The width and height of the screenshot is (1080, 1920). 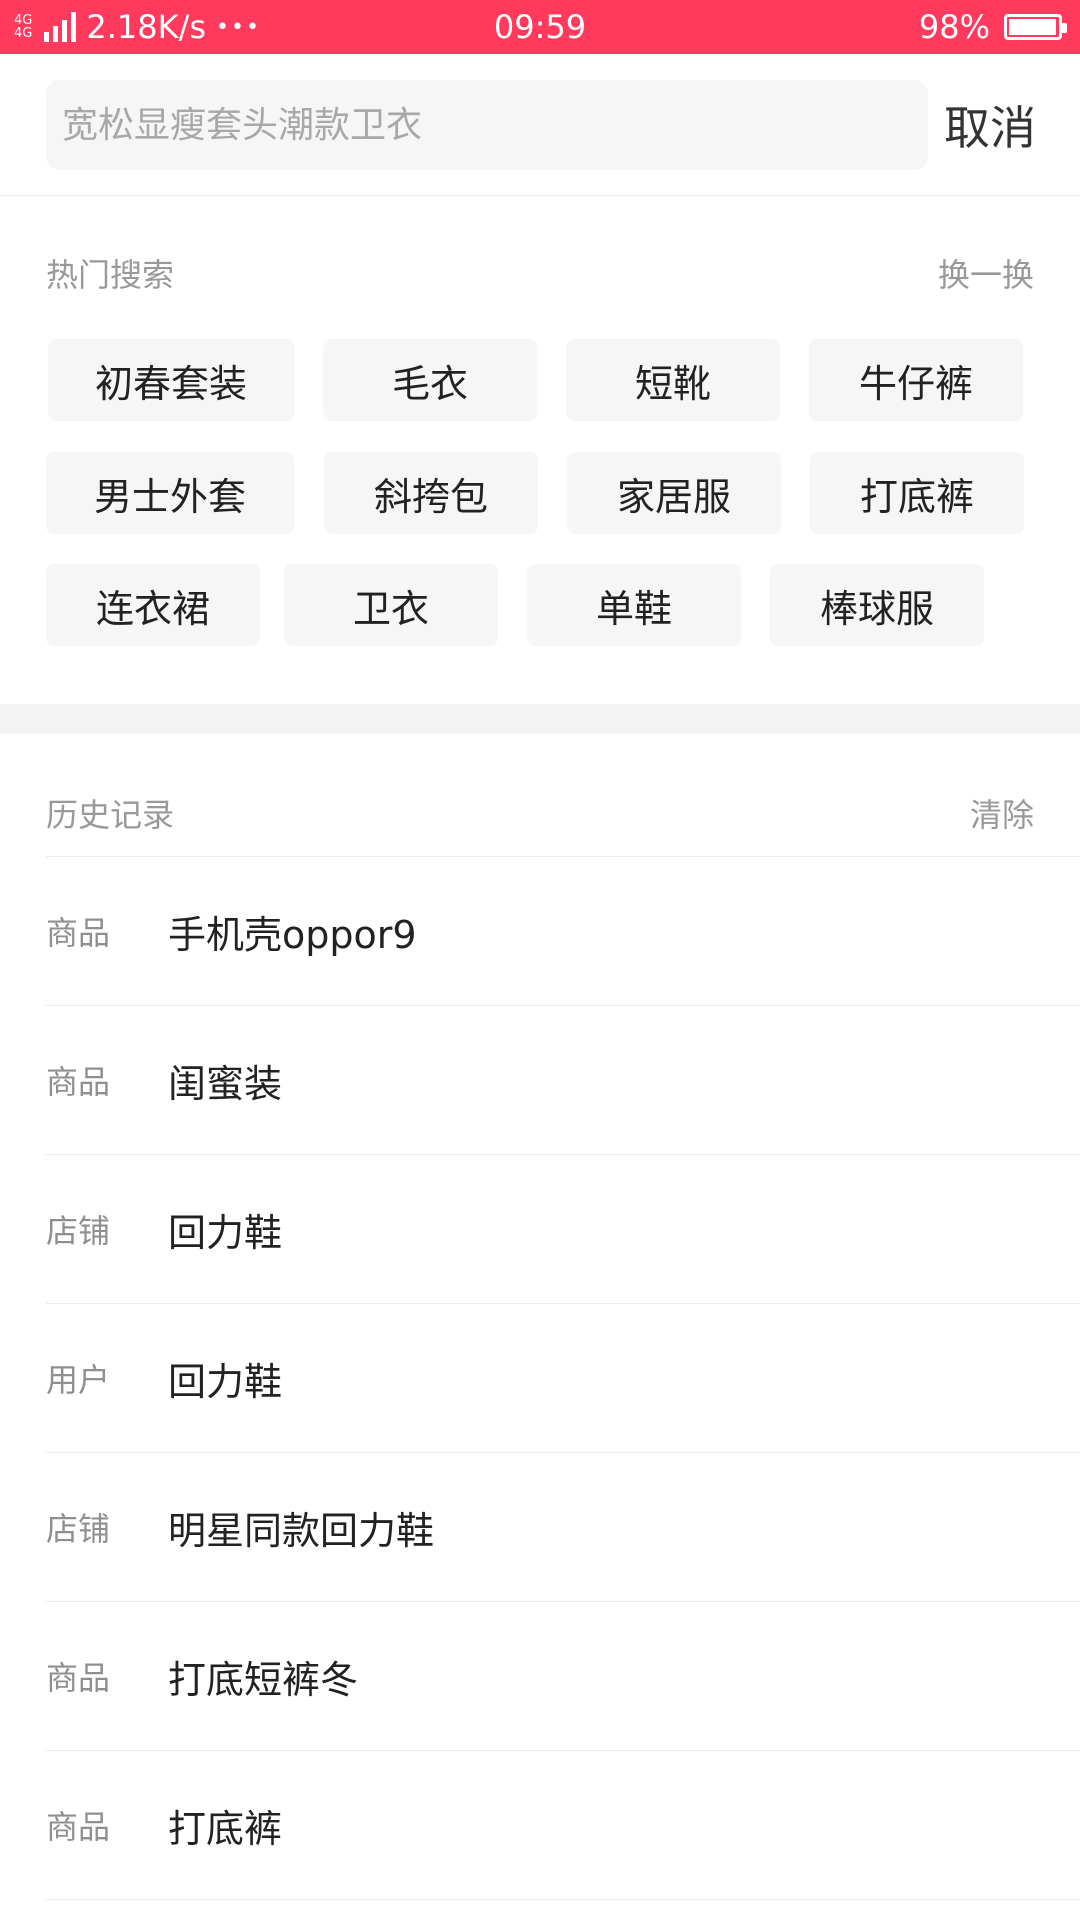 I want to click on hot-tag: 家居服, so click(x=674, y=493).